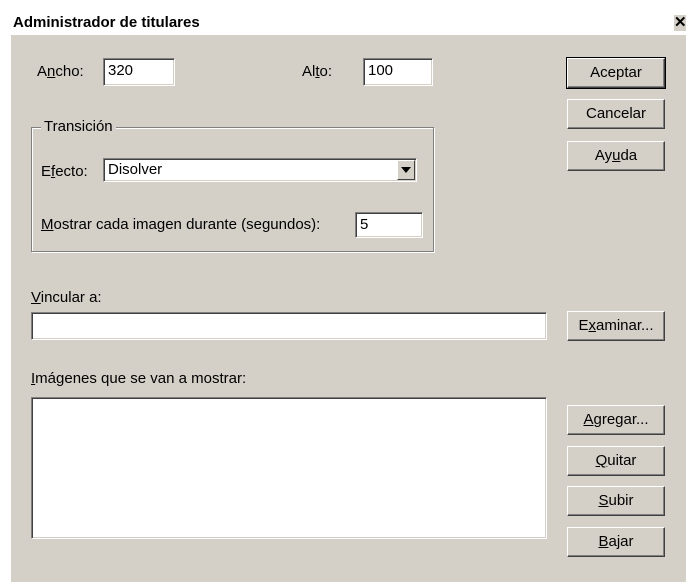  I want to click on link-input, so click(289, 326).